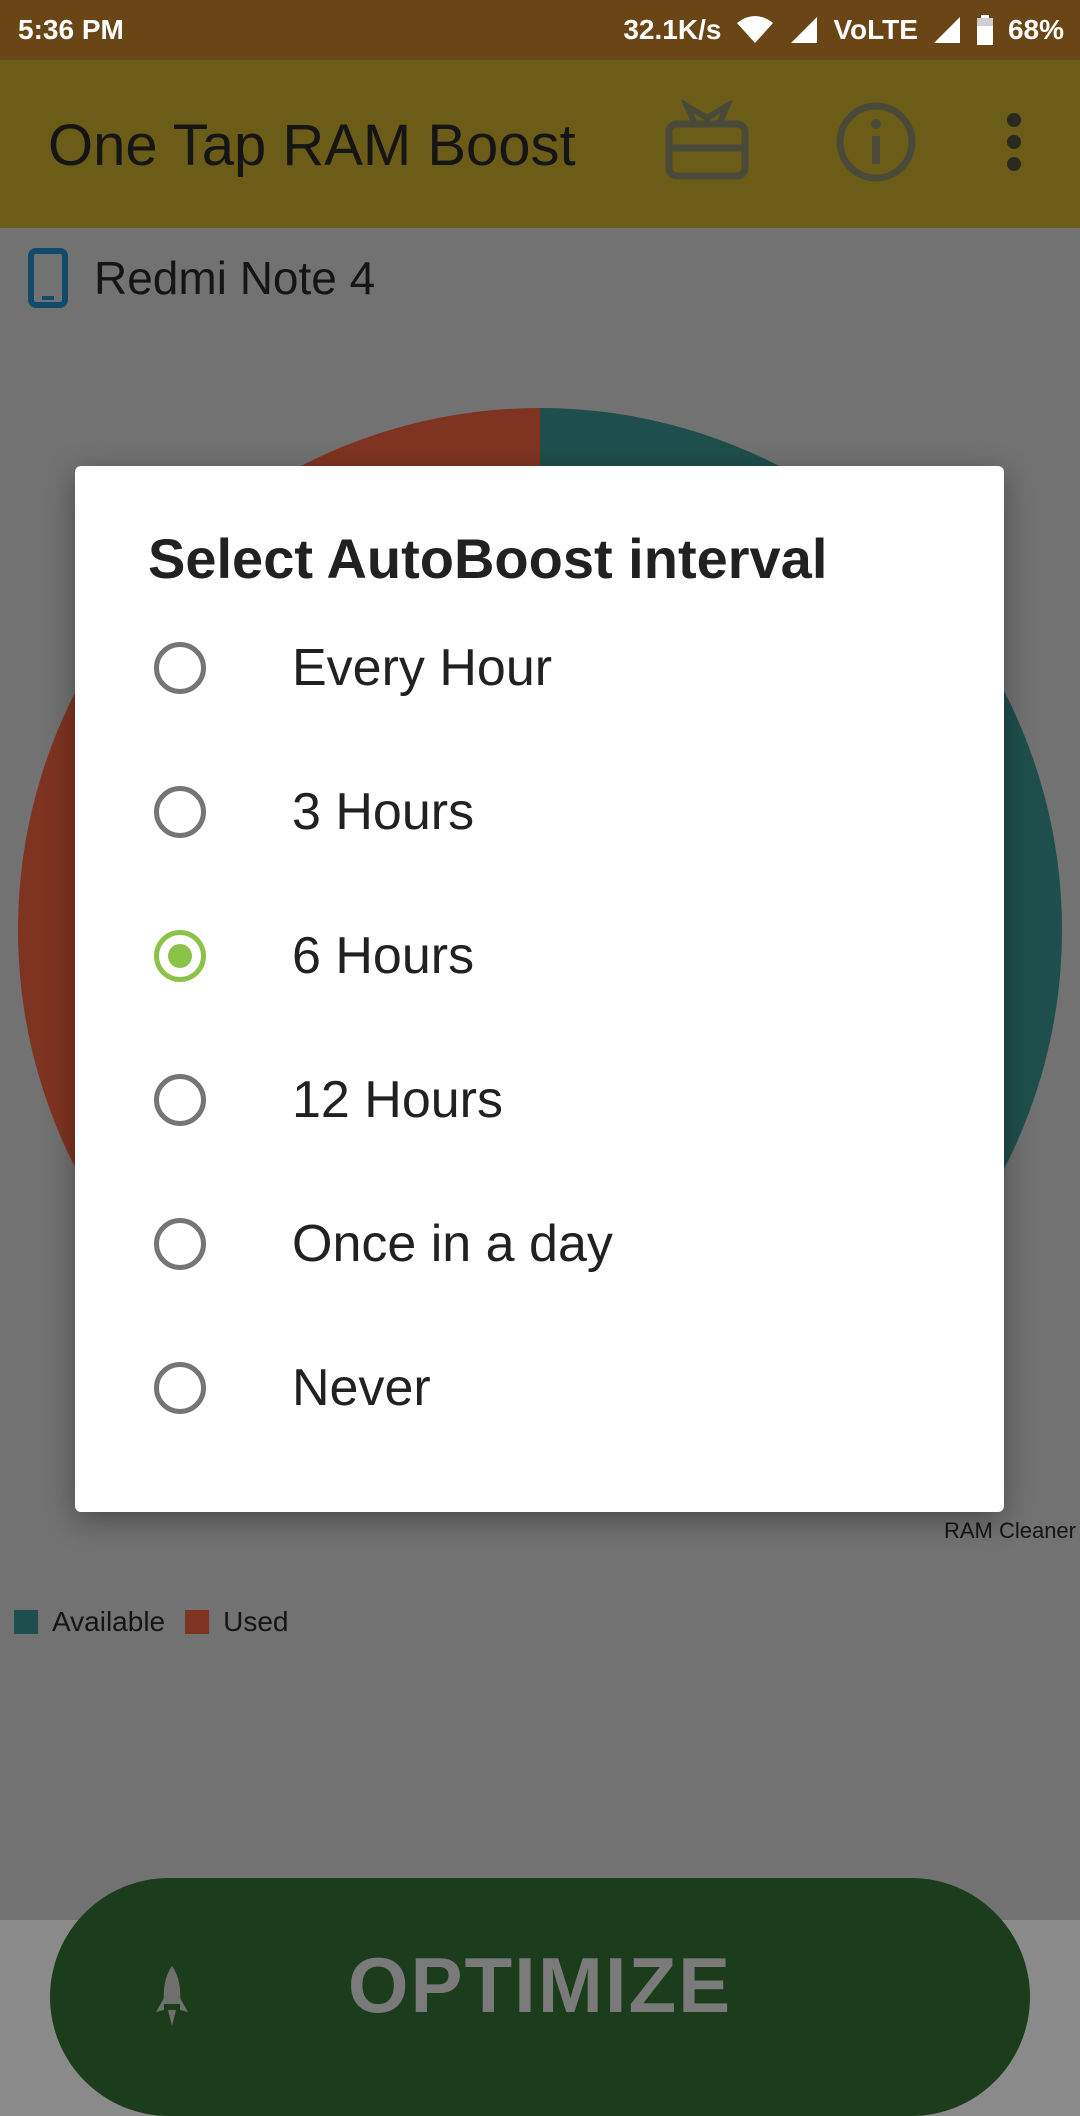  Describe the element at coordinates (755, 29) in the screenshot. I see `wifi-icon` at that location.